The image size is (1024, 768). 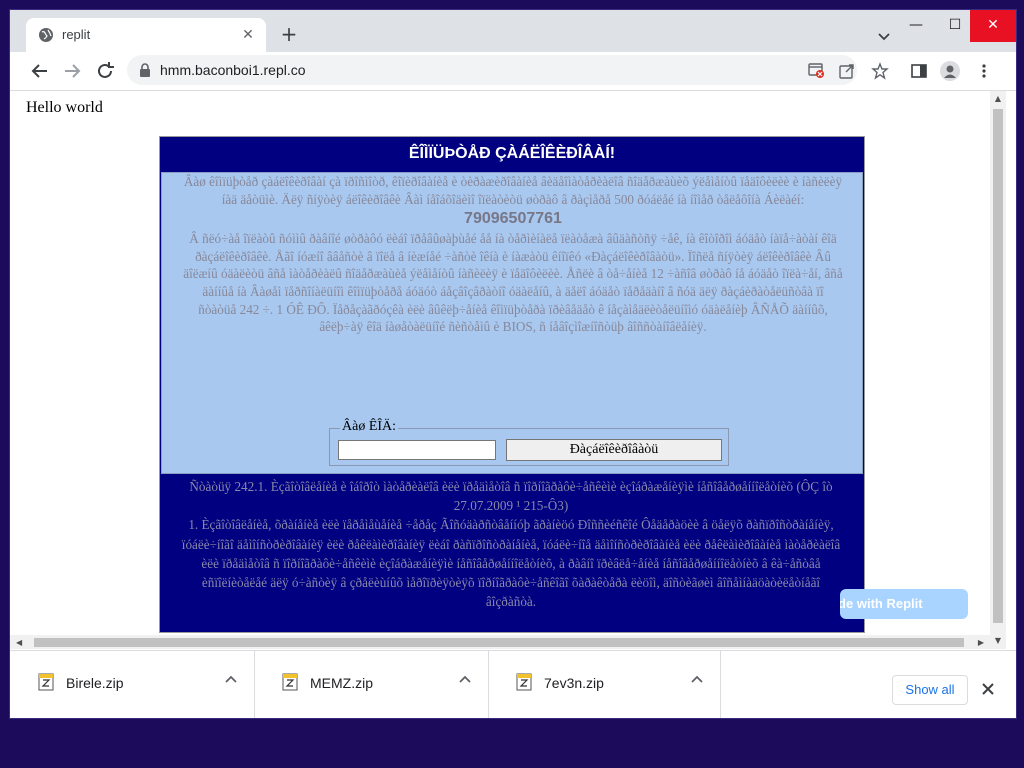 What do you see at coordinates (105, 71) in the screenshot?
I see `reload-icon` at bounding box center [105, 71].